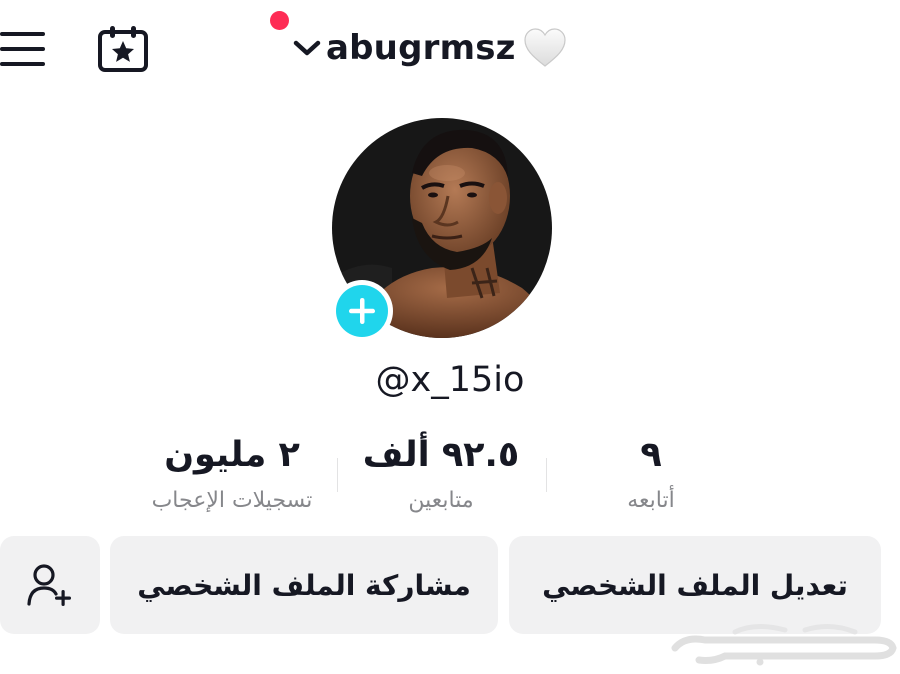 This screenshot has width=900, height=674. I want to click on following-count: ٩, so click(651, 455).